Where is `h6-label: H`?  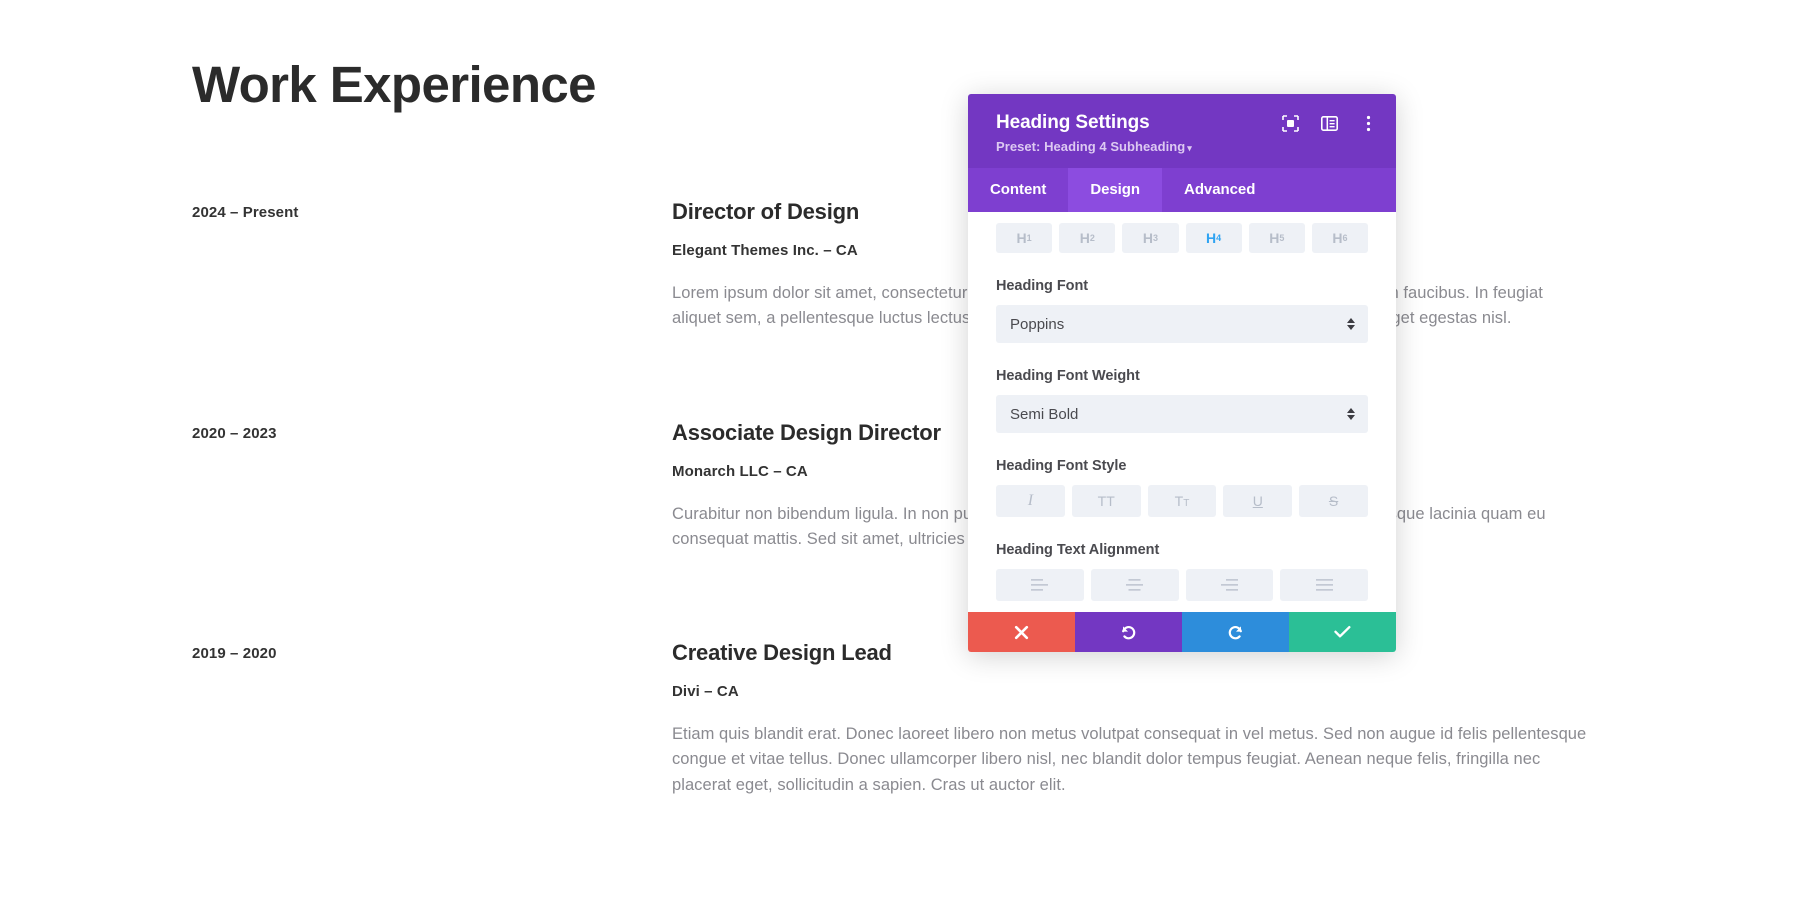 h6-label: H is located at coordinates (1337, 238).